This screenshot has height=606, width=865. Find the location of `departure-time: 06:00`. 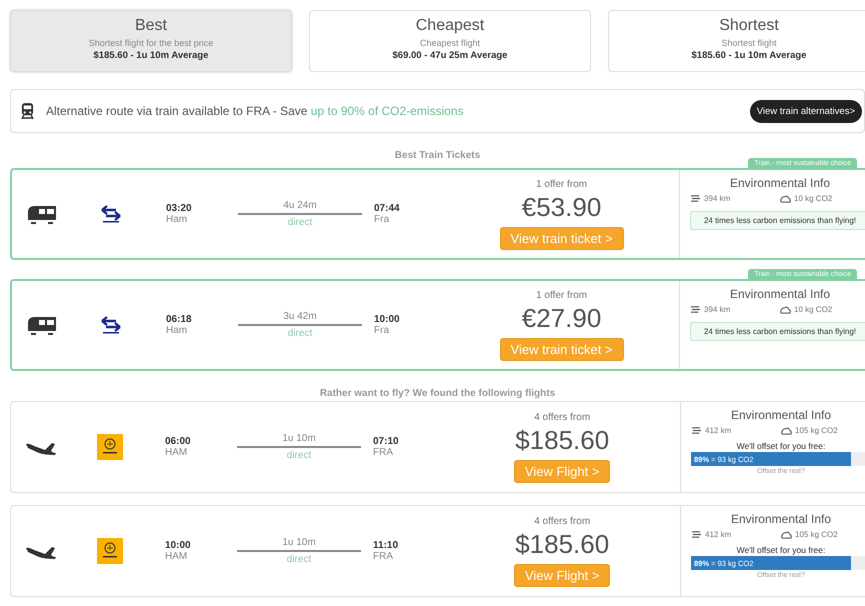

departure-time: 06:00 is located at coordinates (178, 441).